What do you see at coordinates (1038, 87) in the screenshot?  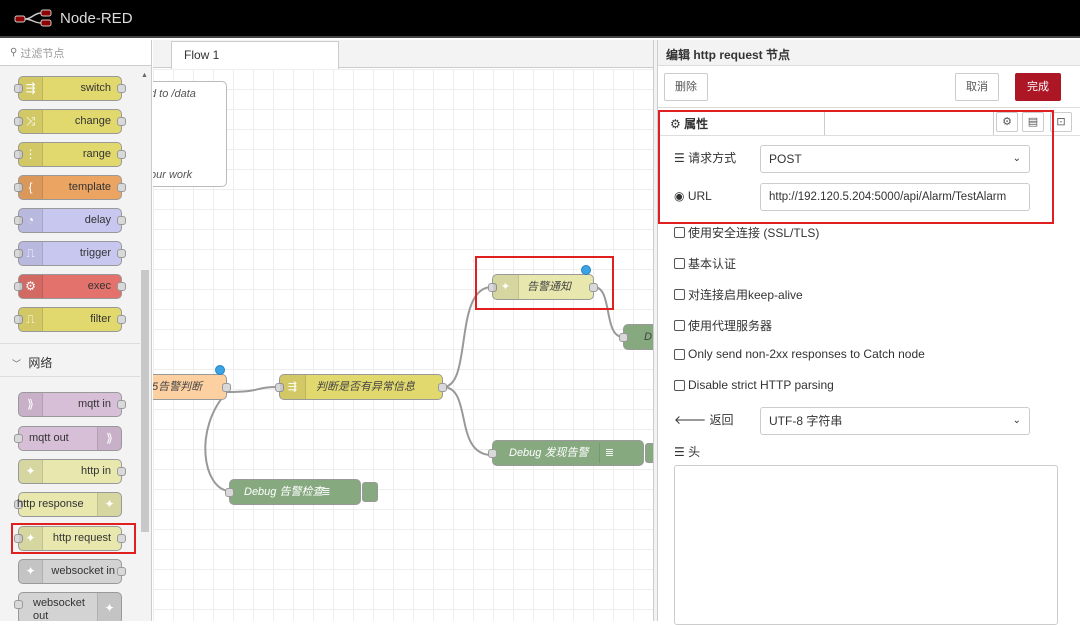 I see `done-button: 完成` at bounding box center [1038, 87].